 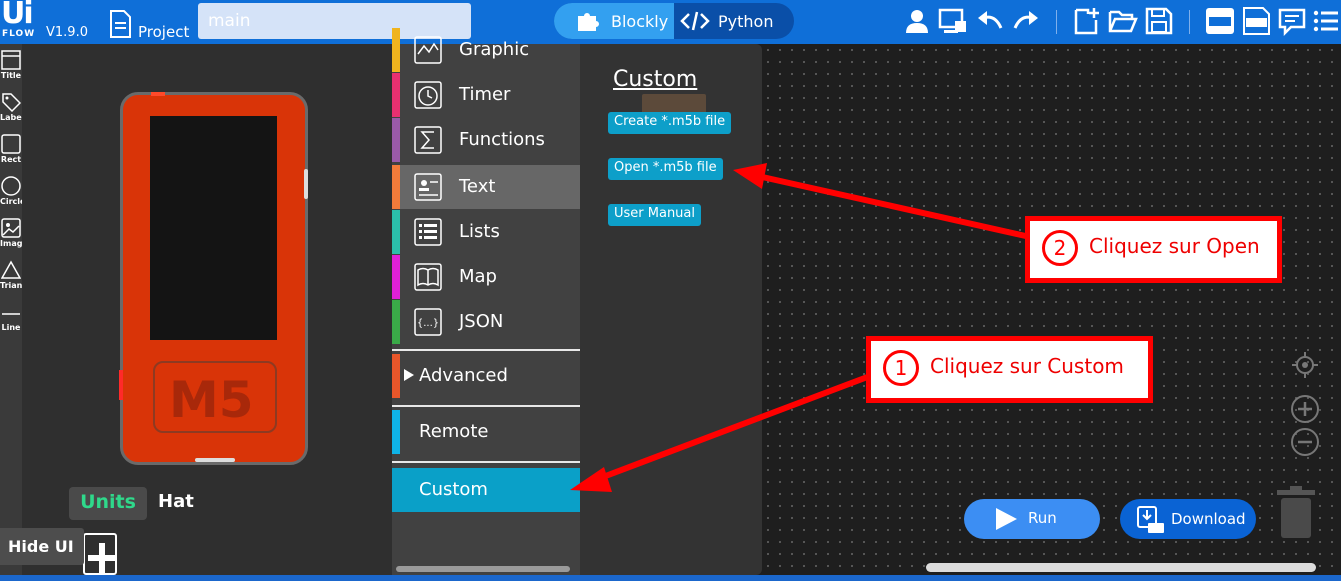 What do you see at coordinates (1060, 248) in the screenshot?
I see `step-number: 2` at bounding box center [1060, 248].